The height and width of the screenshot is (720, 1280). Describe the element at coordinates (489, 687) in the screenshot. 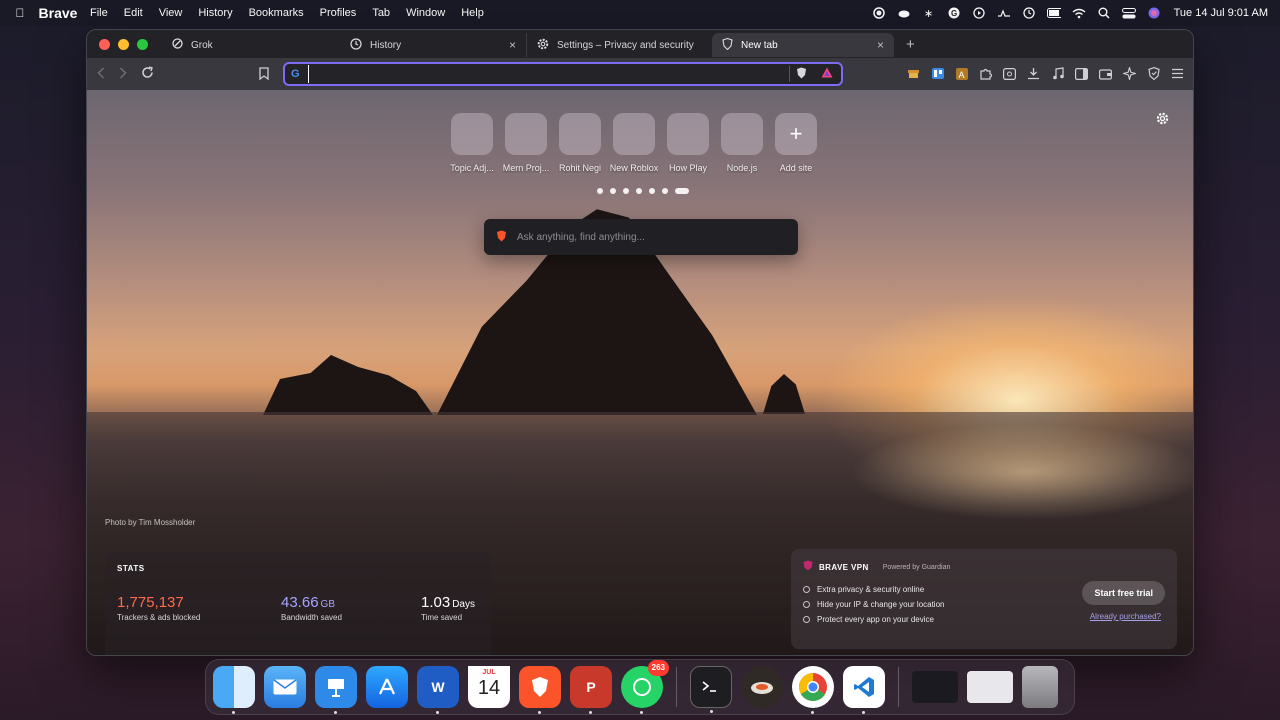

I see `calendar-icon: JUL 14` at that location.